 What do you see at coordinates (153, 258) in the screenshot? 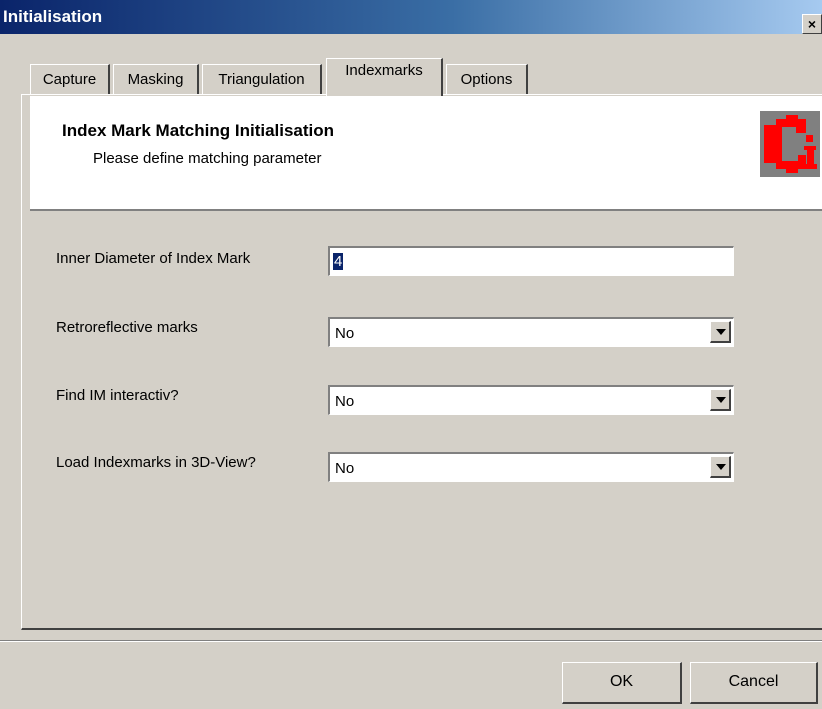
I see `inner-diameter-label: Inner Diameter of Index Mark` at bounding box center [153, 258].